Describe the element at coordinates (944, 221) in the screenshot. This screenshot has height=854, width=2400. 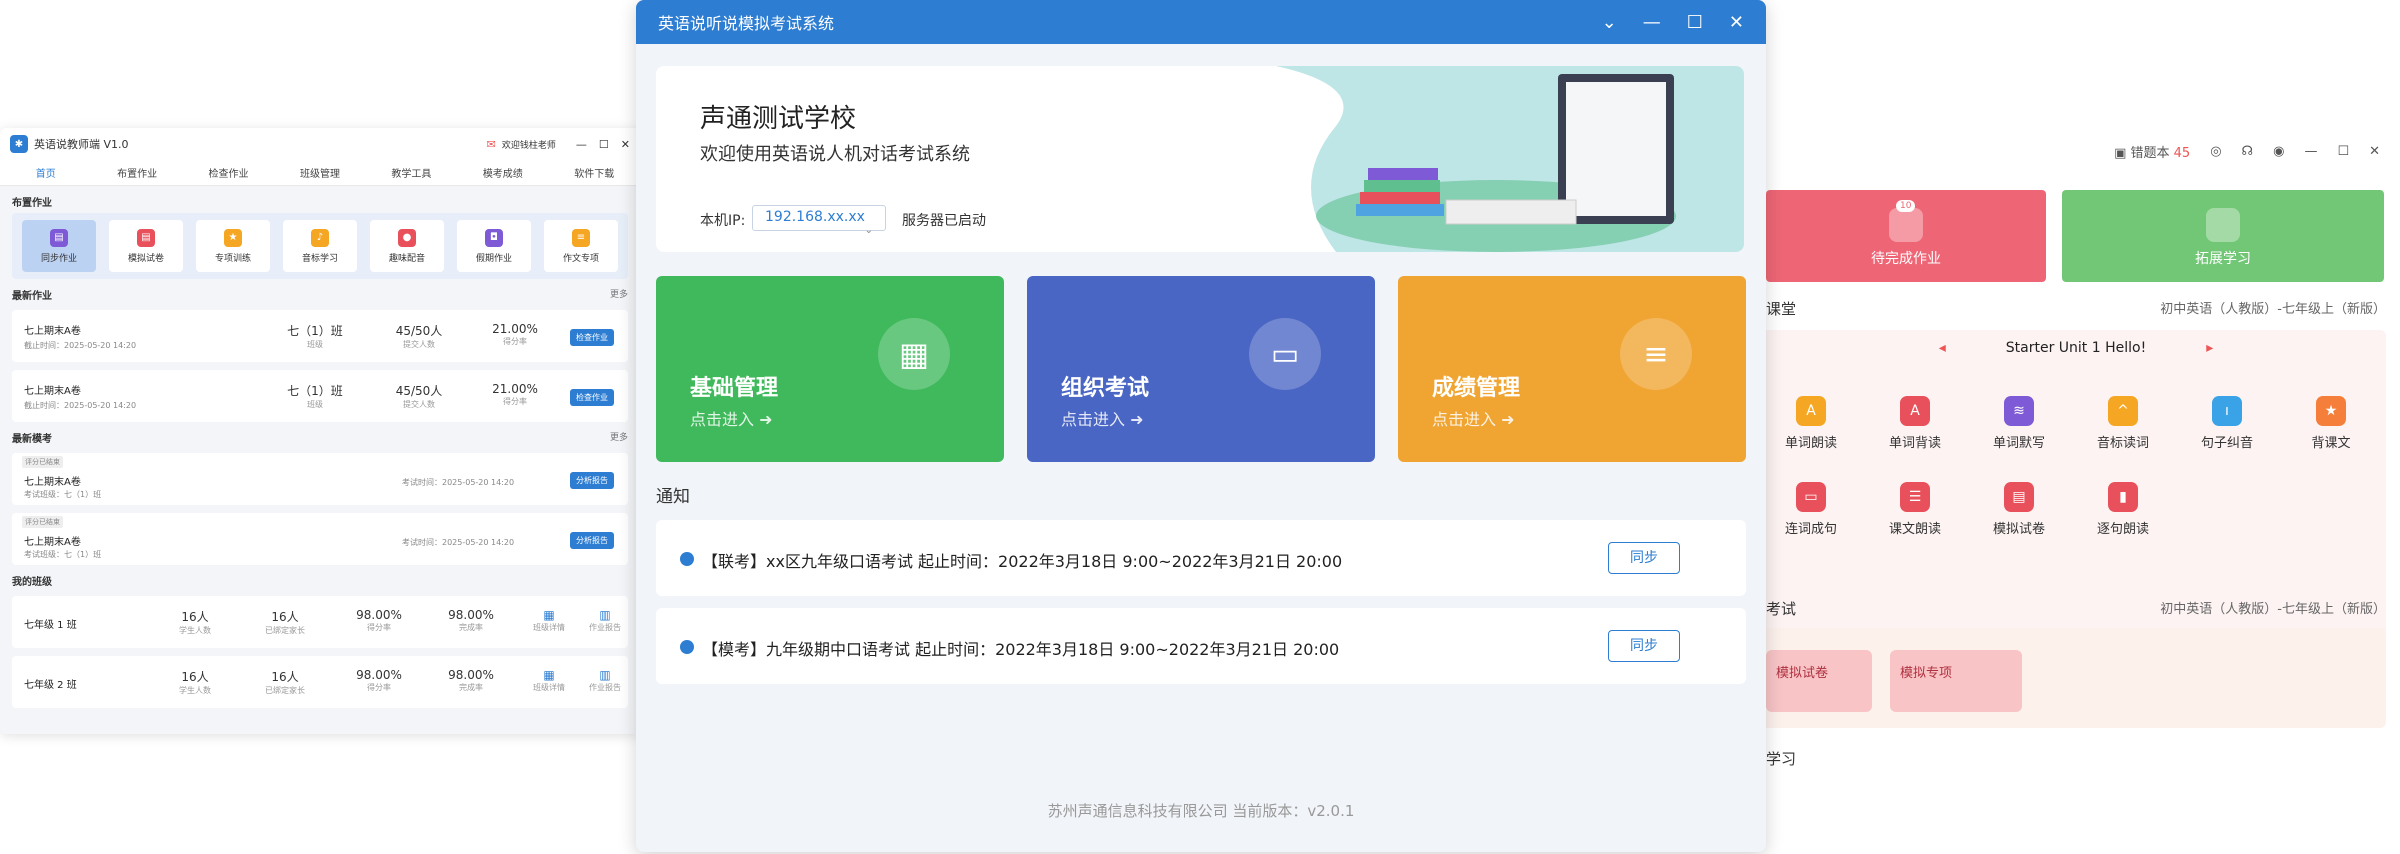
I see `server-status: 服务器已启动` at that location.